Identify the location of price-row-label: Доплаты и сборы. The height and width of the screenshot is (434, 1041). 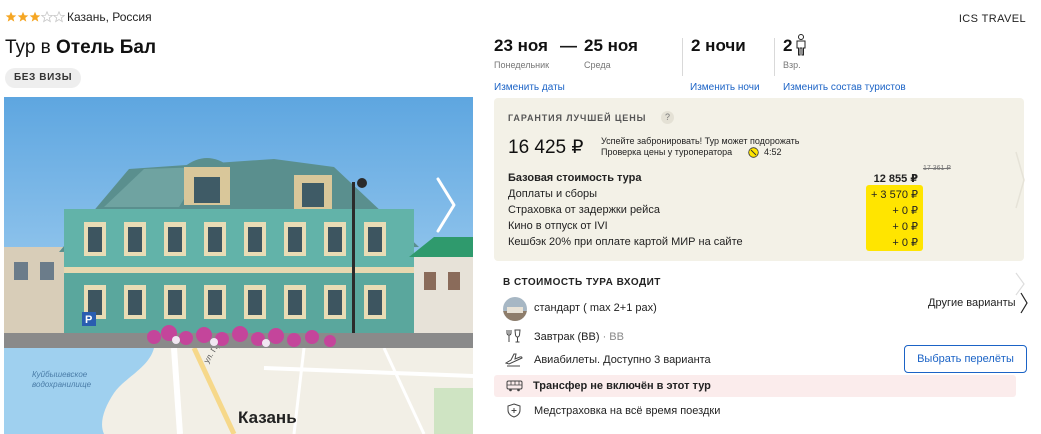
(553, 194).